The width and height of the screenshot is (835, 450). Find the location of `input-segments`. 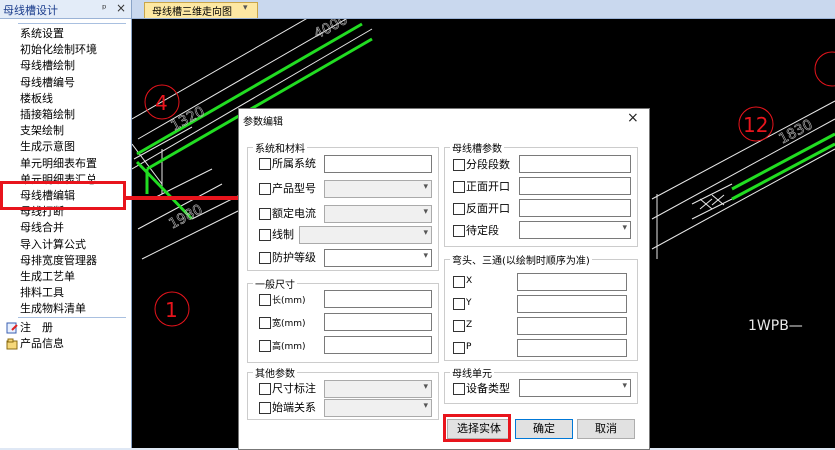

input-segments is located at coordinates (575, 164).